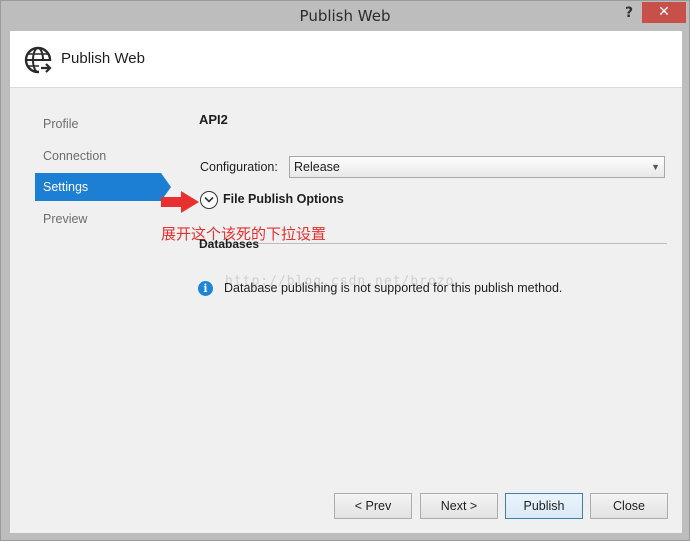 The height and width of the screenshot is (541, 690). I want to click on databases-divider, so click(433, 243).